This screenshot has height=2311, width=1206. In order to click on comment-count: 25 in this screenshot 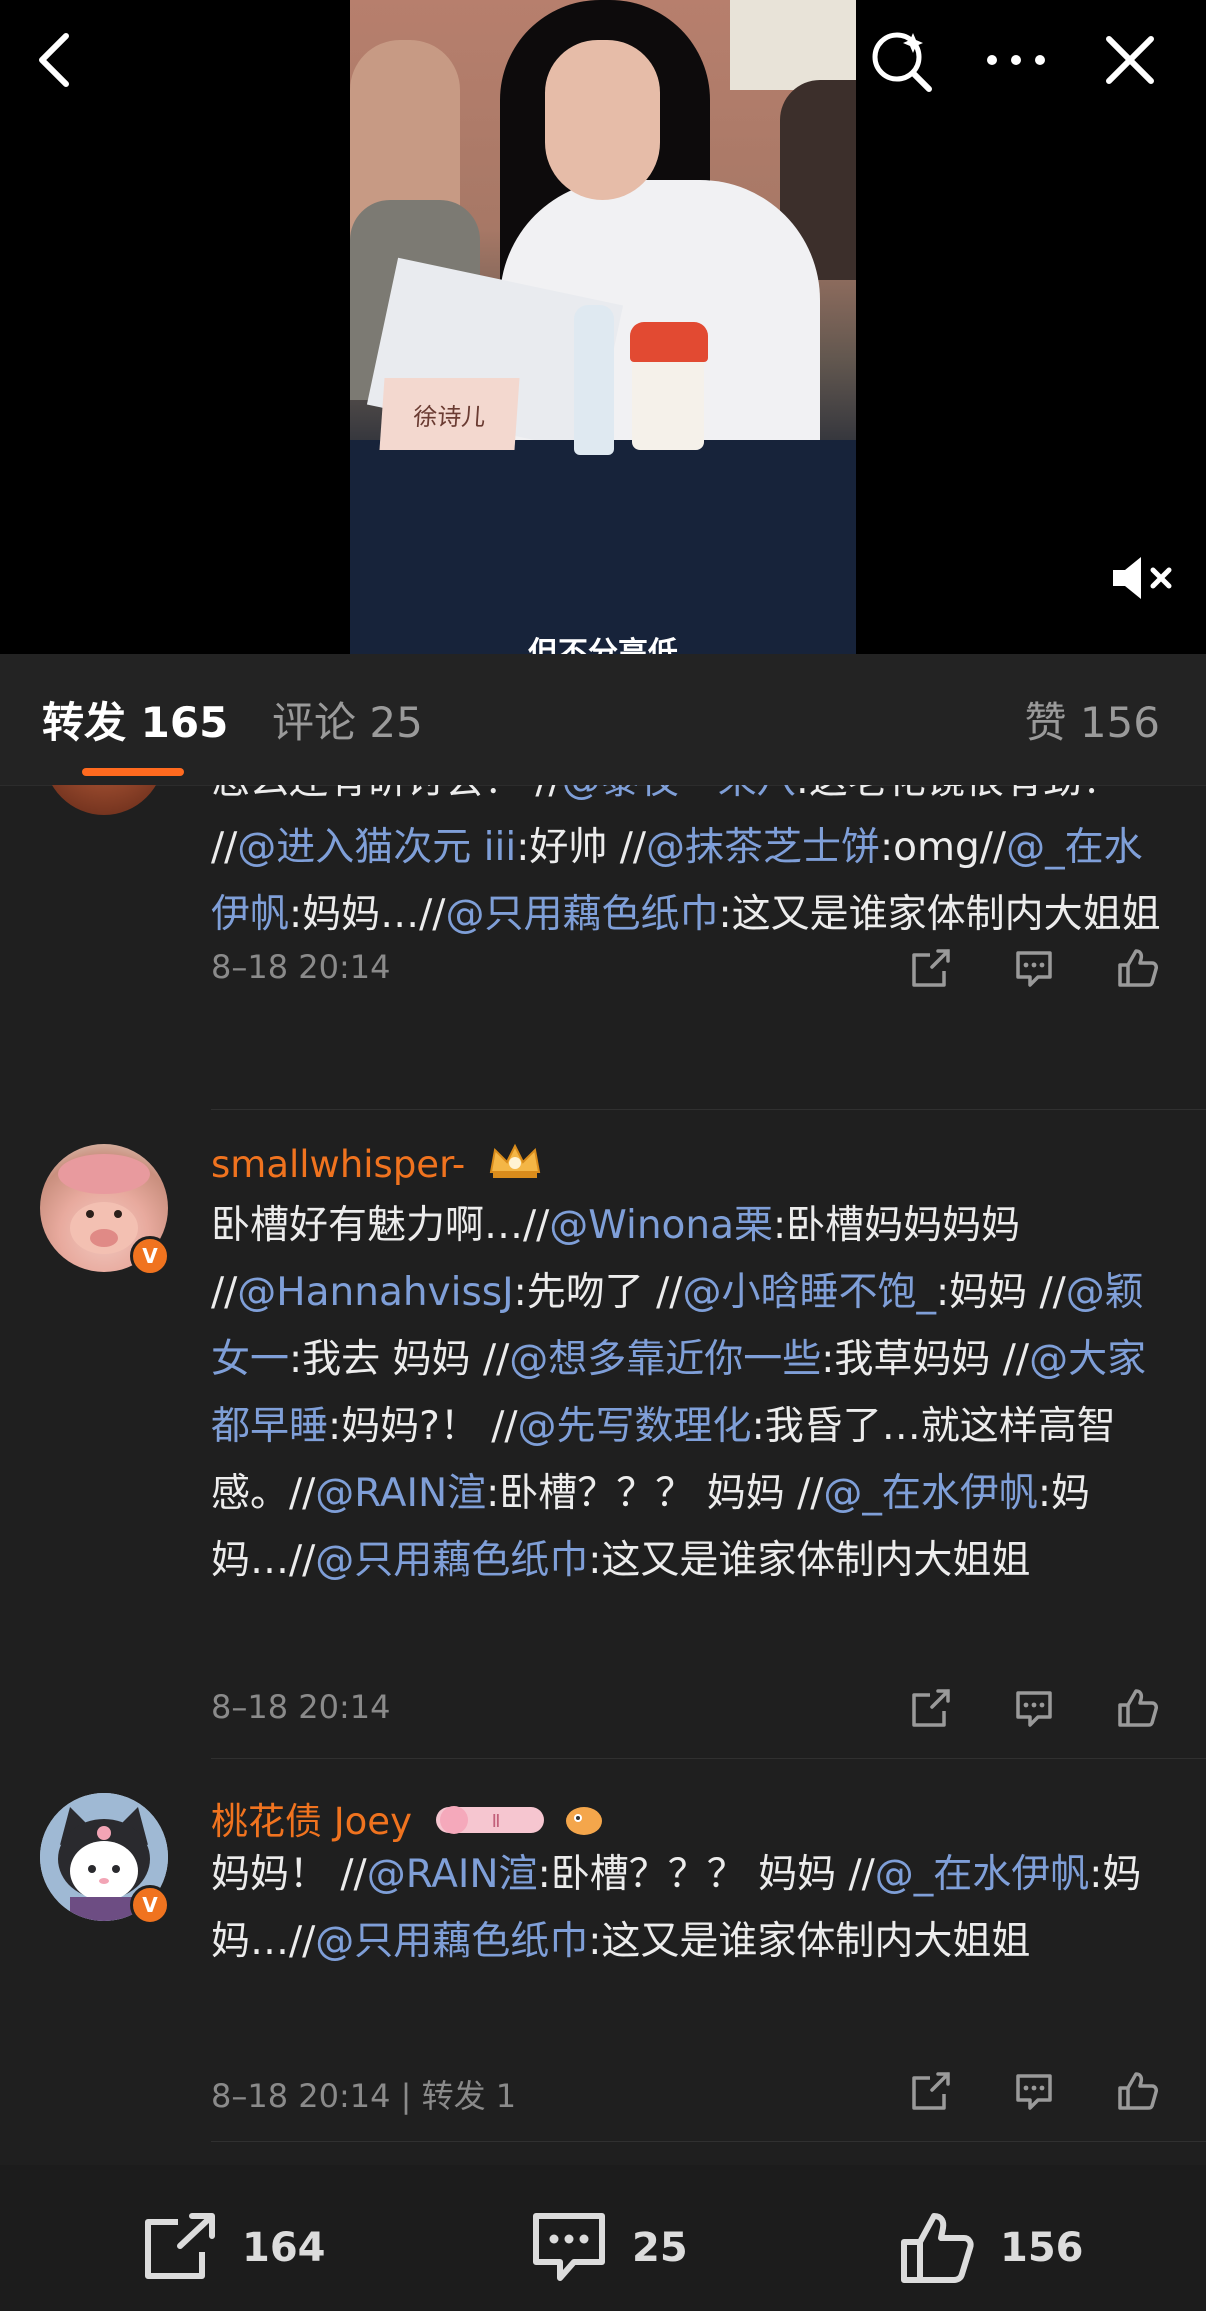, I will do `click(660, 2248)`.